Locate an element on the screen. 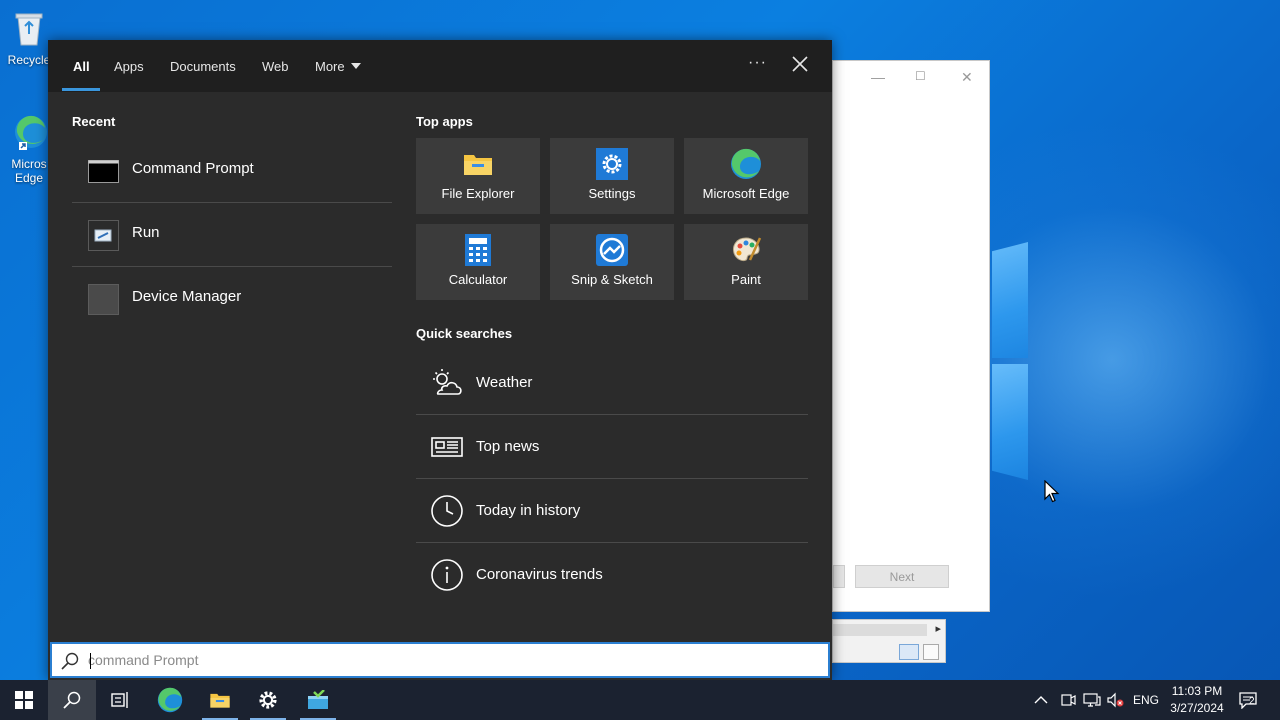  start-button is located at coordinates (24, 700).